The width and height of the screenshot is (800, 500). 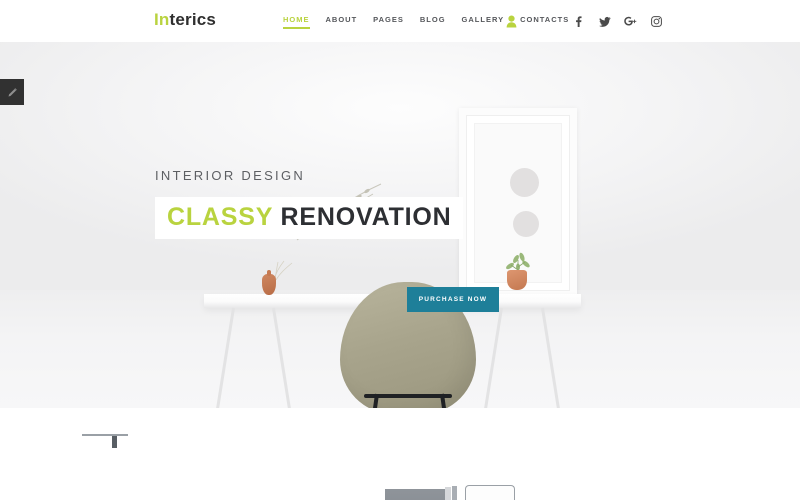 I want to click on peek-book-stack, so click(x=415, y=494).